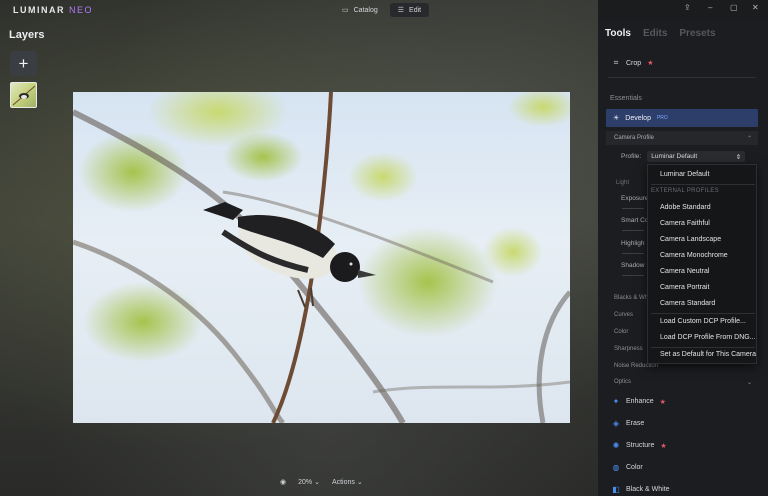 The image size is (768, 496). What do you see at coordinates (687, 303) in the screenshot?
I see `menu-item-camera-standard: Camera Standard` at bounding box center [687, 303].